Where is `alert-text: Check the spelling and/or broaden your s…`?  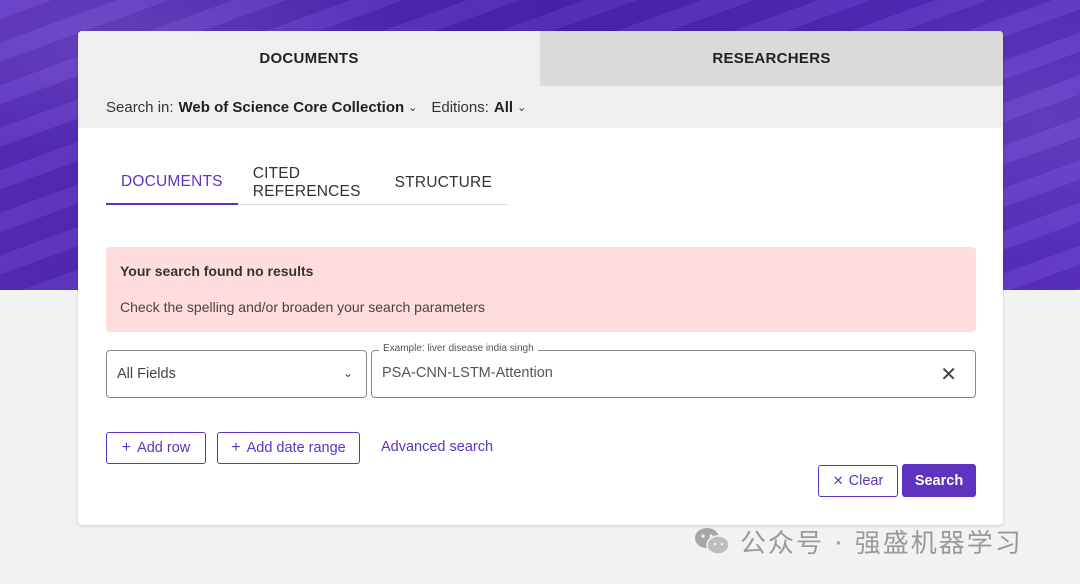
alert-text: Check the spelling and/or broaden your s… is located at coordinates (302, 307).